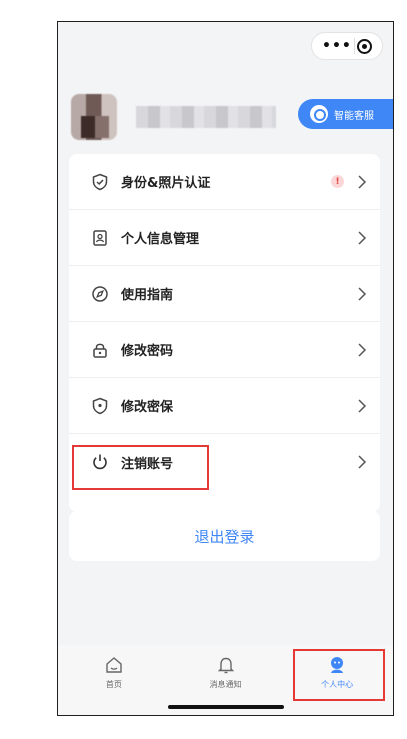  I want to click on menu-item-label: 个人信息管理, so click(160, 239).